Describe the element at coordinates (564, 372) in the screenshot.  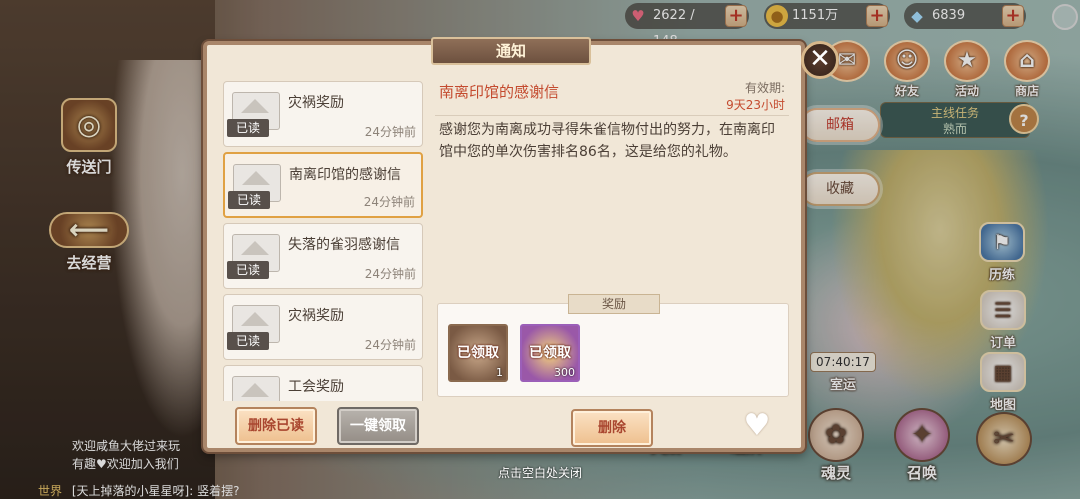
I see `reward-qty: 300` at that location.